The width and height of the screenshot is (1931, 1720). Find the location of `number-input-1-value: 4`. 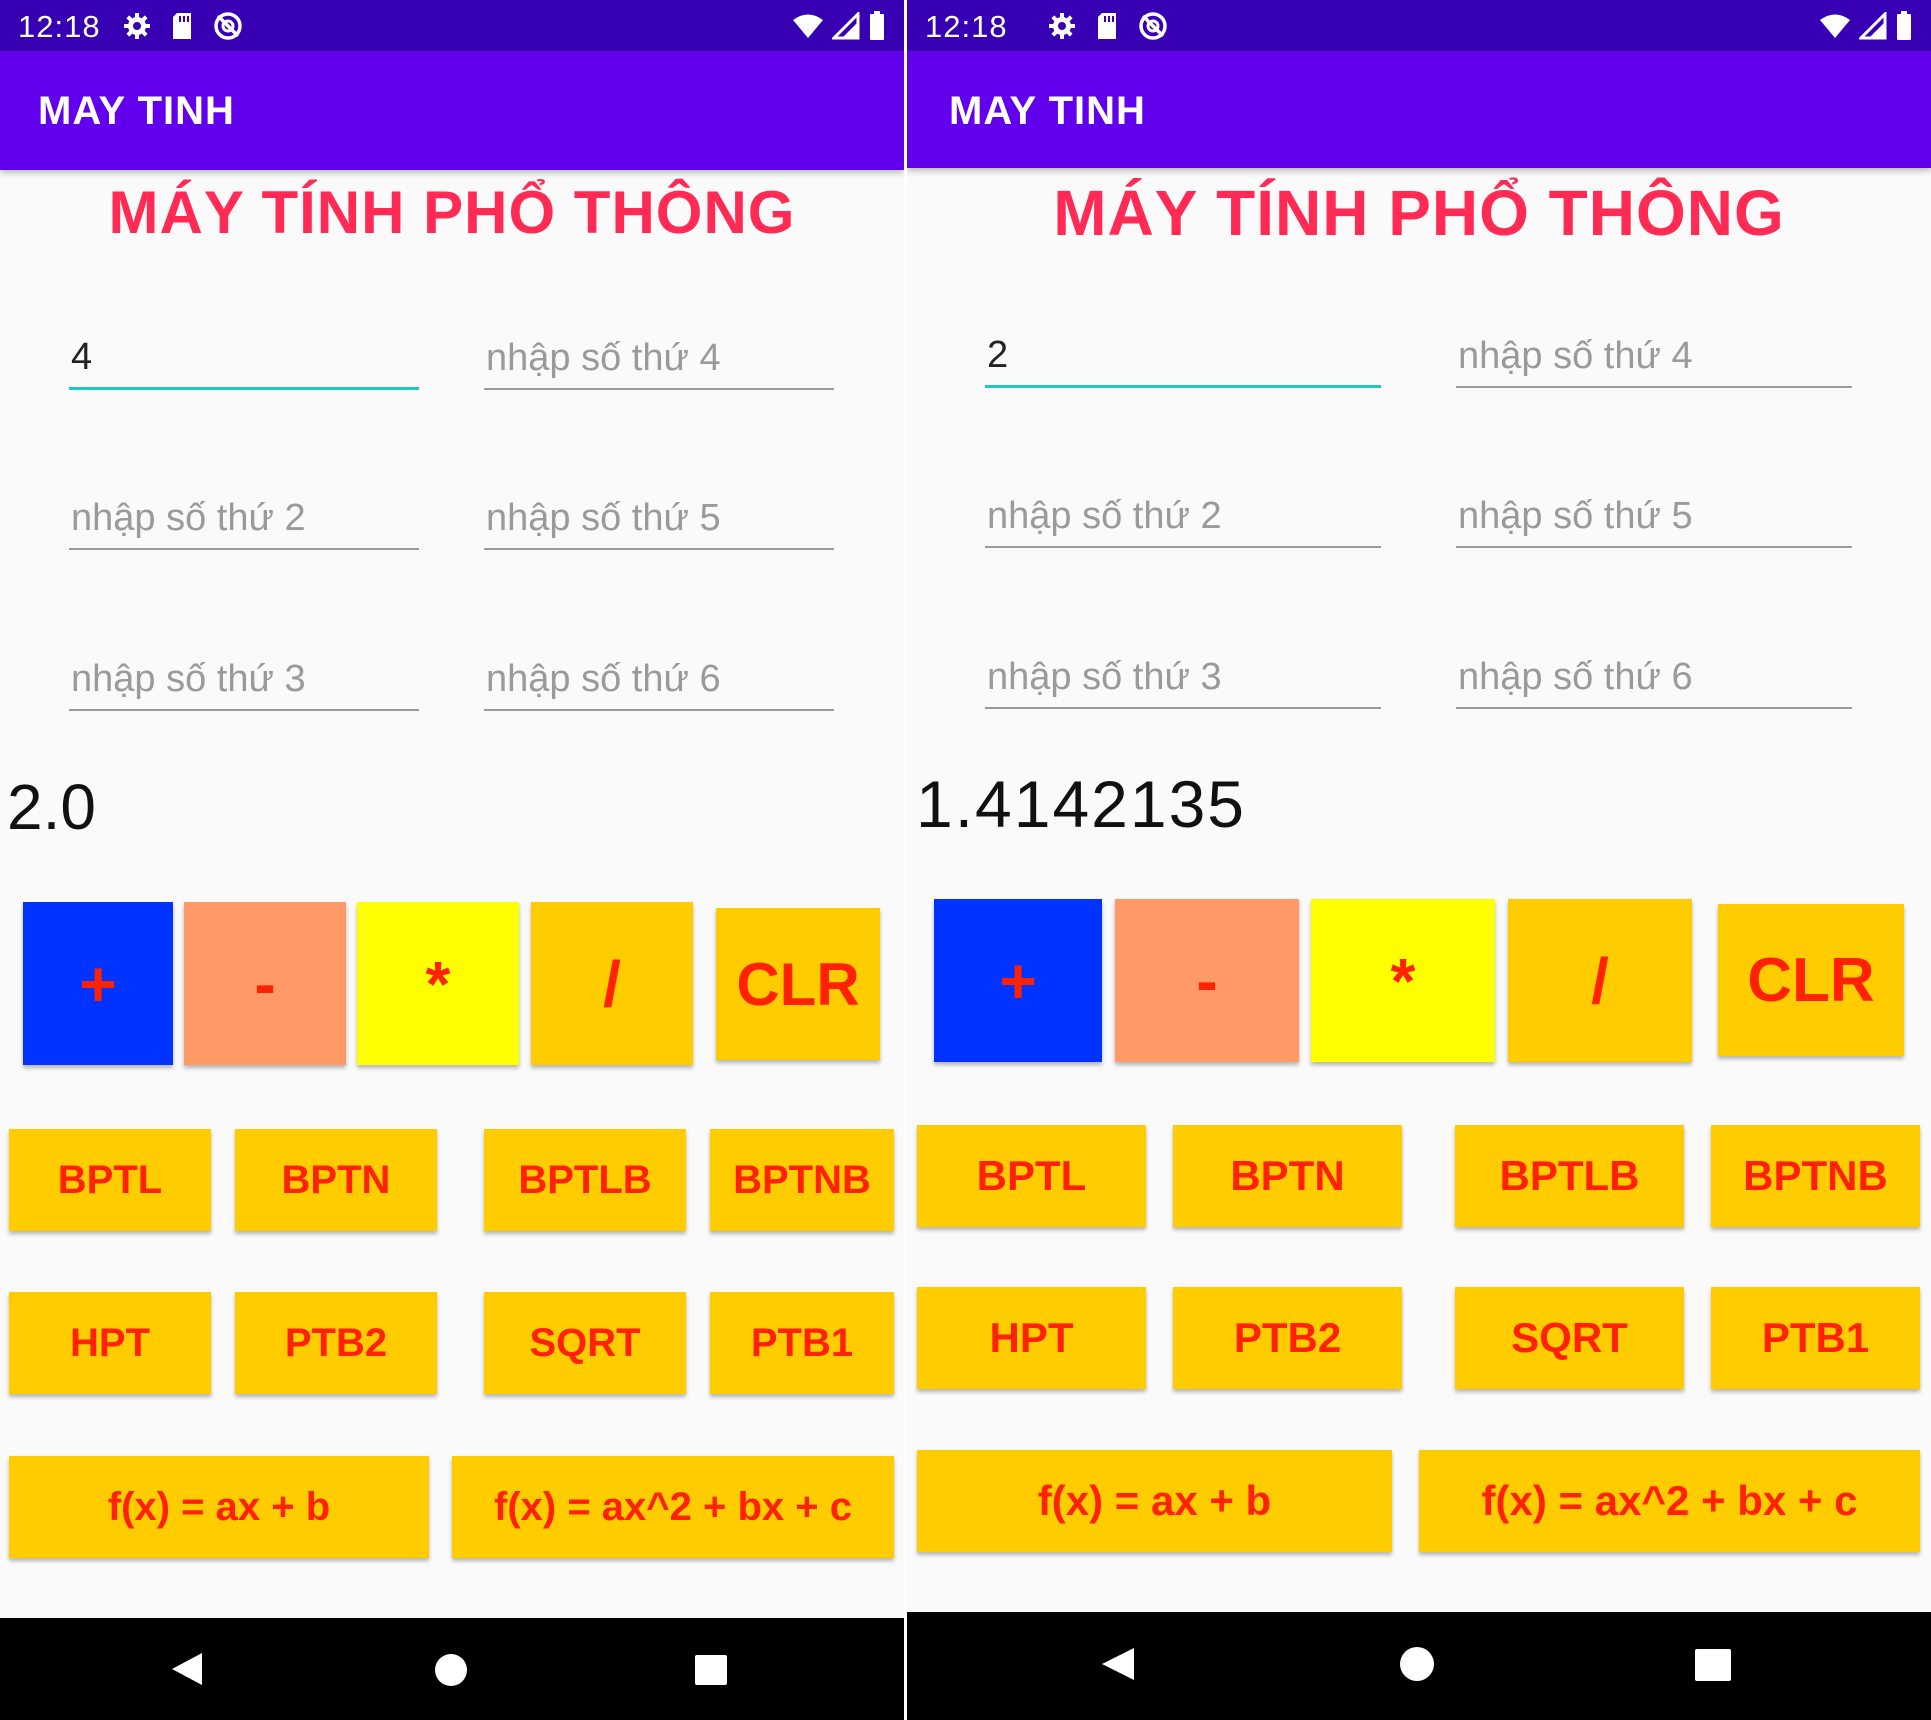

number-input-1-value: 4 is located at coordinates (82, 357).